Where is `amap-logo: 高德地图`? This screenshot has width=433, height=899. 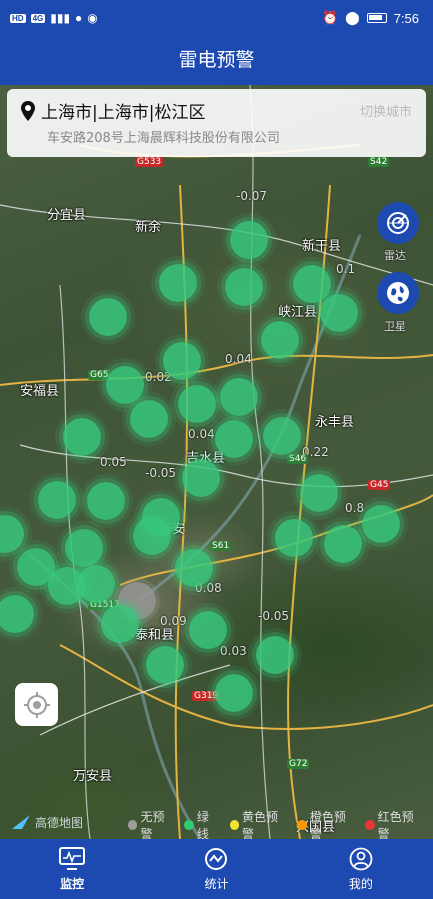
amap-logo: 高德地图 is located at coordinates (46, 822).